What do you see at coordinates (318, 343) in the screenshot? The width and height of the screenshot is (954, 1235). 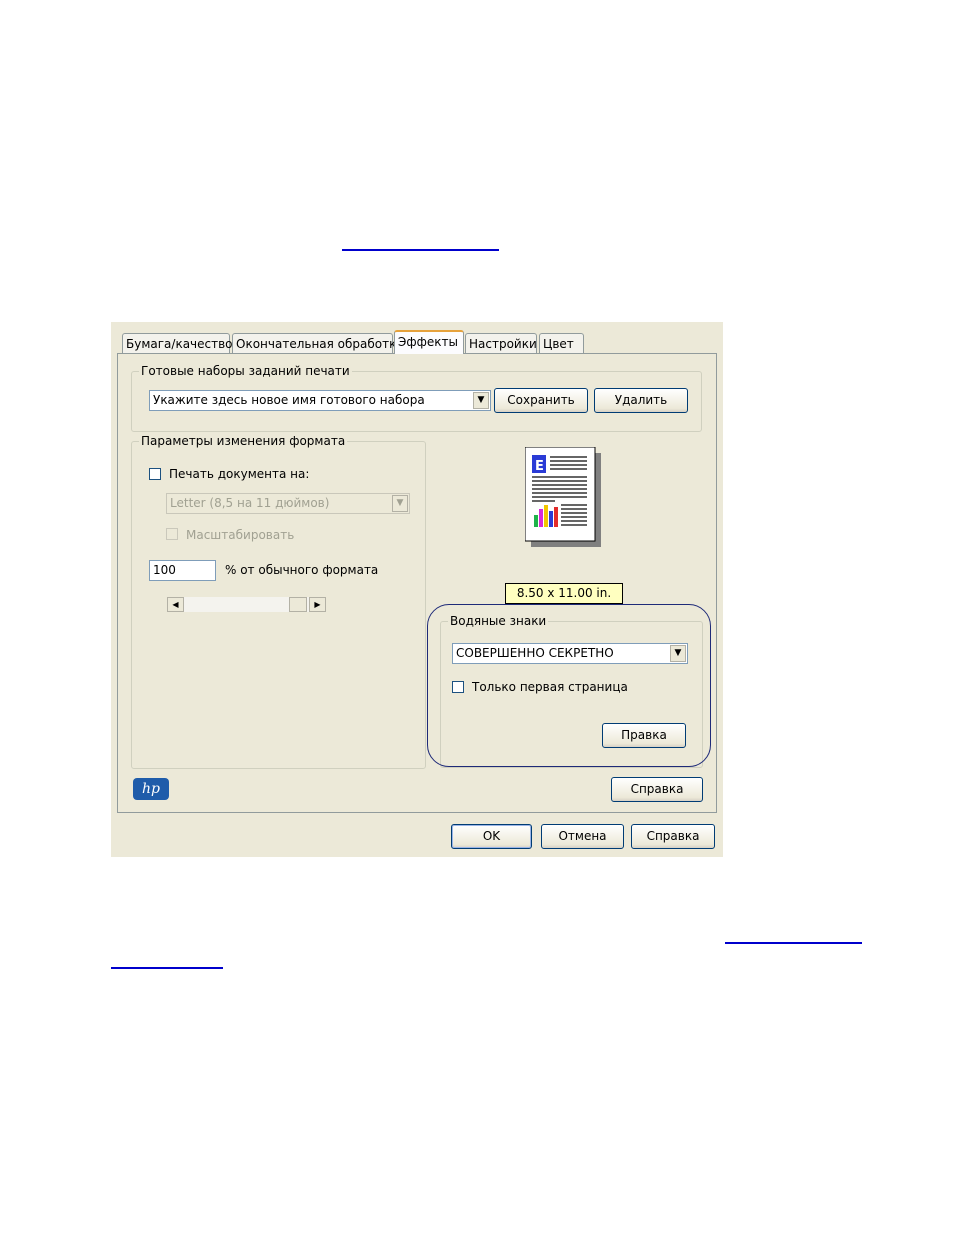 I see `tab-finishing: Окончательная обработка` at bounding box center [318, 343].